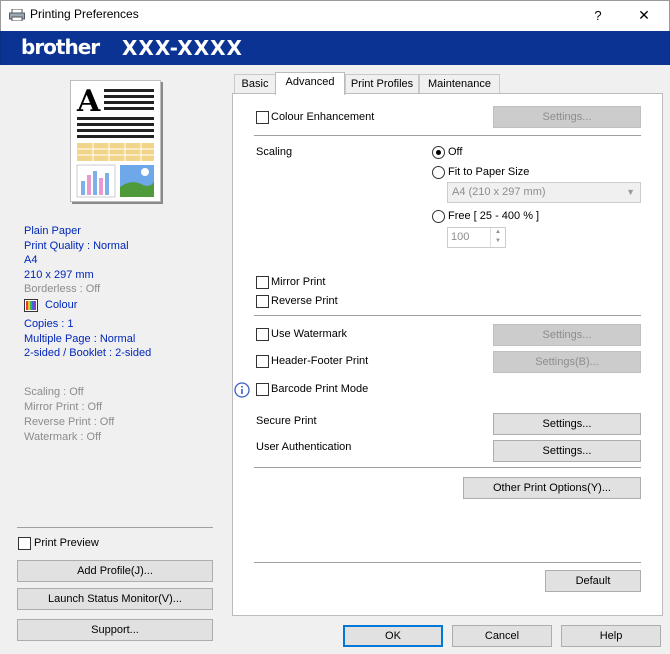  Describe the element at coordinates (262, 389) in the screenshot. I see `barcode-mode-checkbox` at that location.